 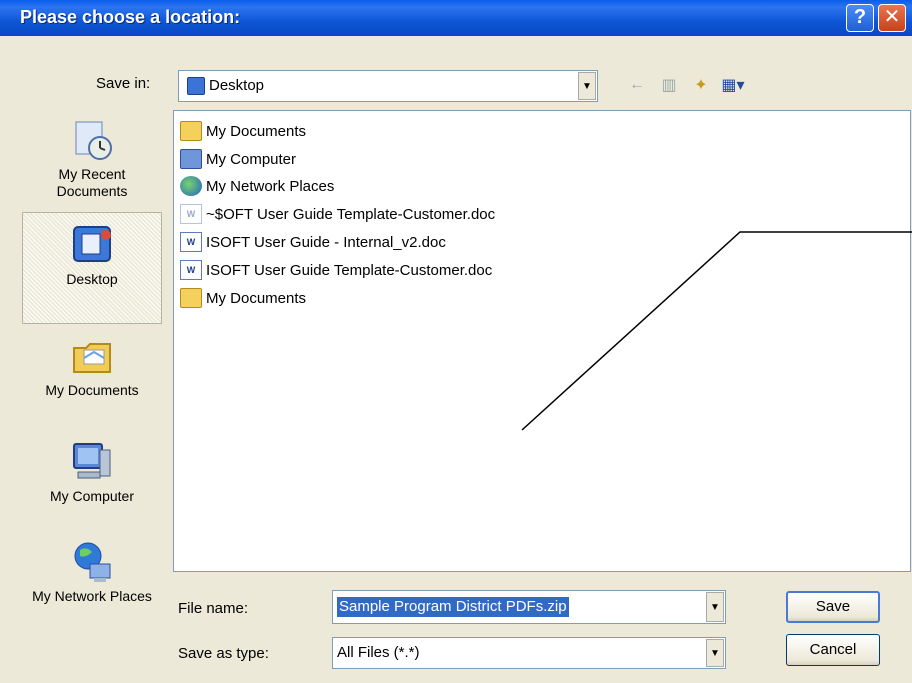 I want to click on computer-icon, so click(x=191, y=159).